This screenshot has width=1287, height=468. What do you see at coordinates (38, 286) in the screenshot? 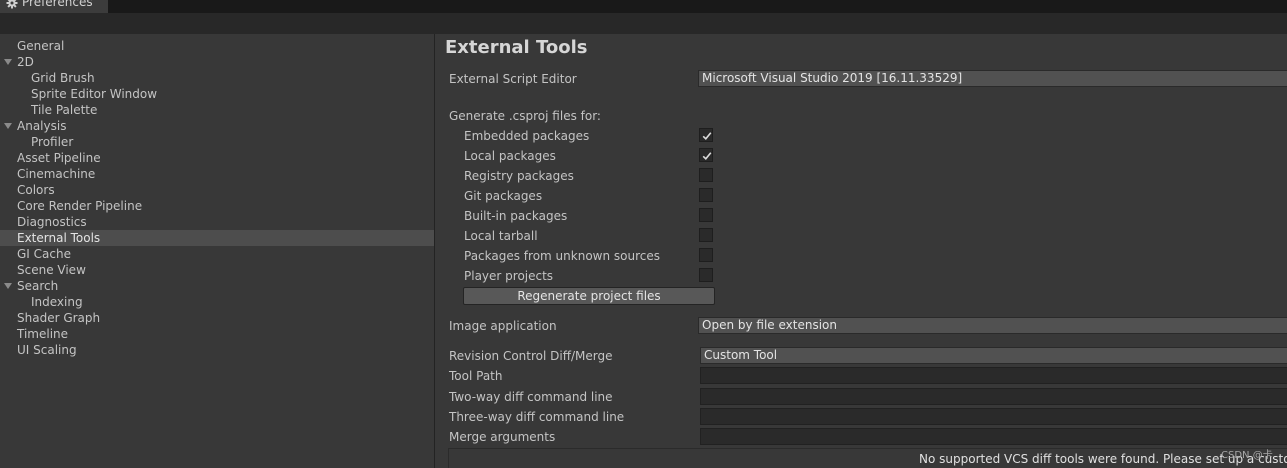
I see `sidebar-item-label: Search` at bounding box center [38, 286].